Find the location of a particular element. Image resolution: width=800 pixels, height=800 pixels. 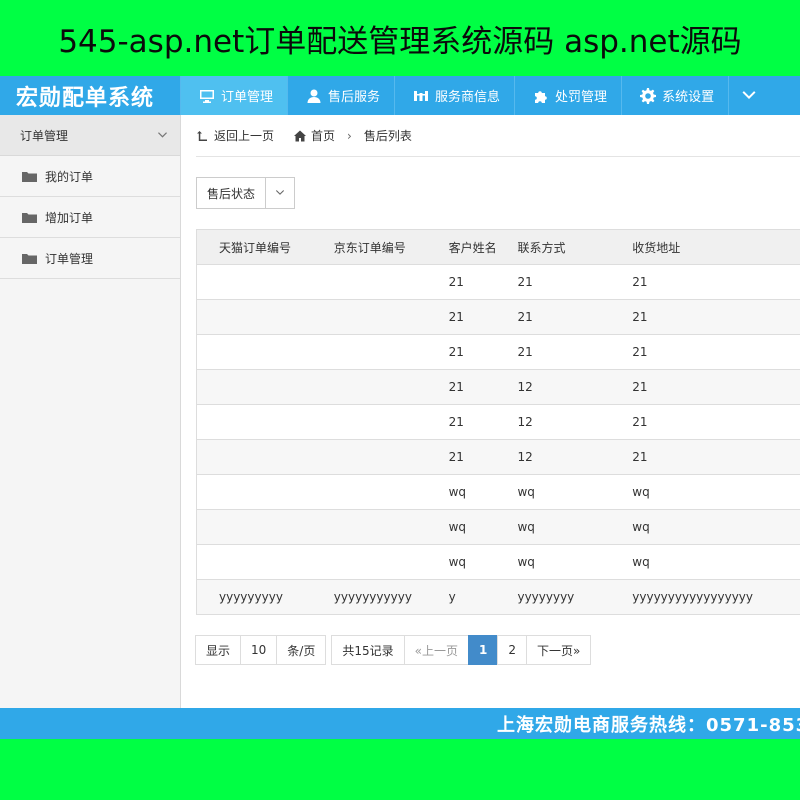

nav-provider-info: 服务商信息 is located at coordinates (454, 95).